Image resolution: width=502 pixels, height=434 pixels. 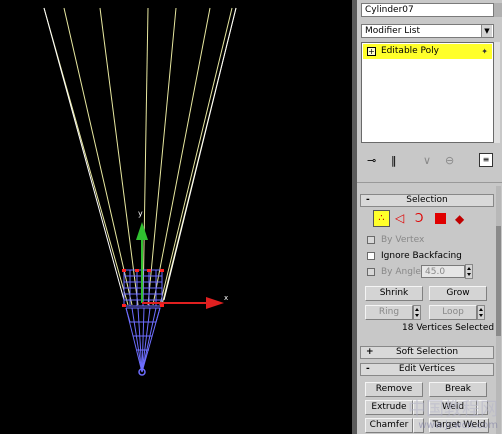 What do you see at coordinates (497, 92) in the screenshot?
I see `stack-scrollbar` at bounding box center [497, 92].